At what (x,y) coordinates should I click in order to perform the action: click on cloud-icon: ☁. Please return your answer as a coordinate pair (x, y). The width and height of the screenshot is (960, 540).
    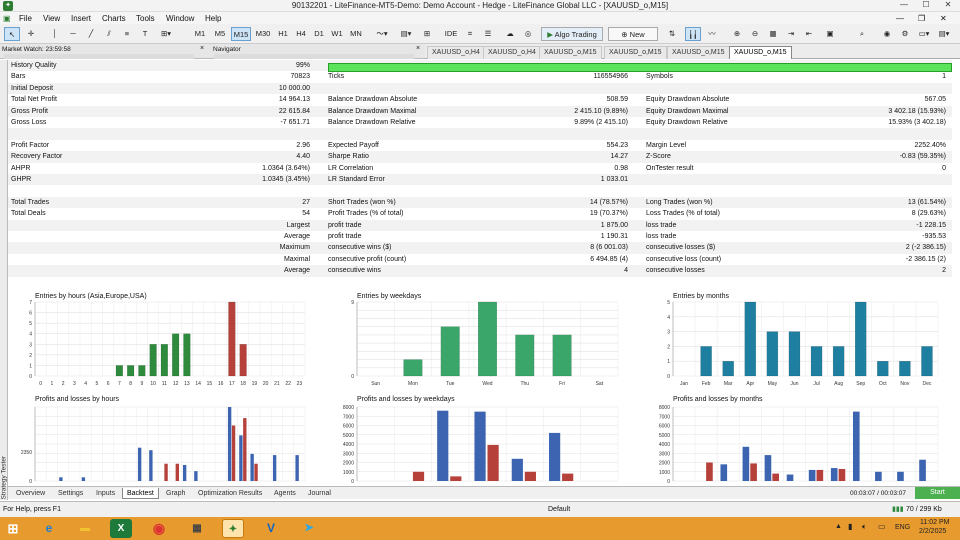
    Looking at the image, I should click on (510, 34).